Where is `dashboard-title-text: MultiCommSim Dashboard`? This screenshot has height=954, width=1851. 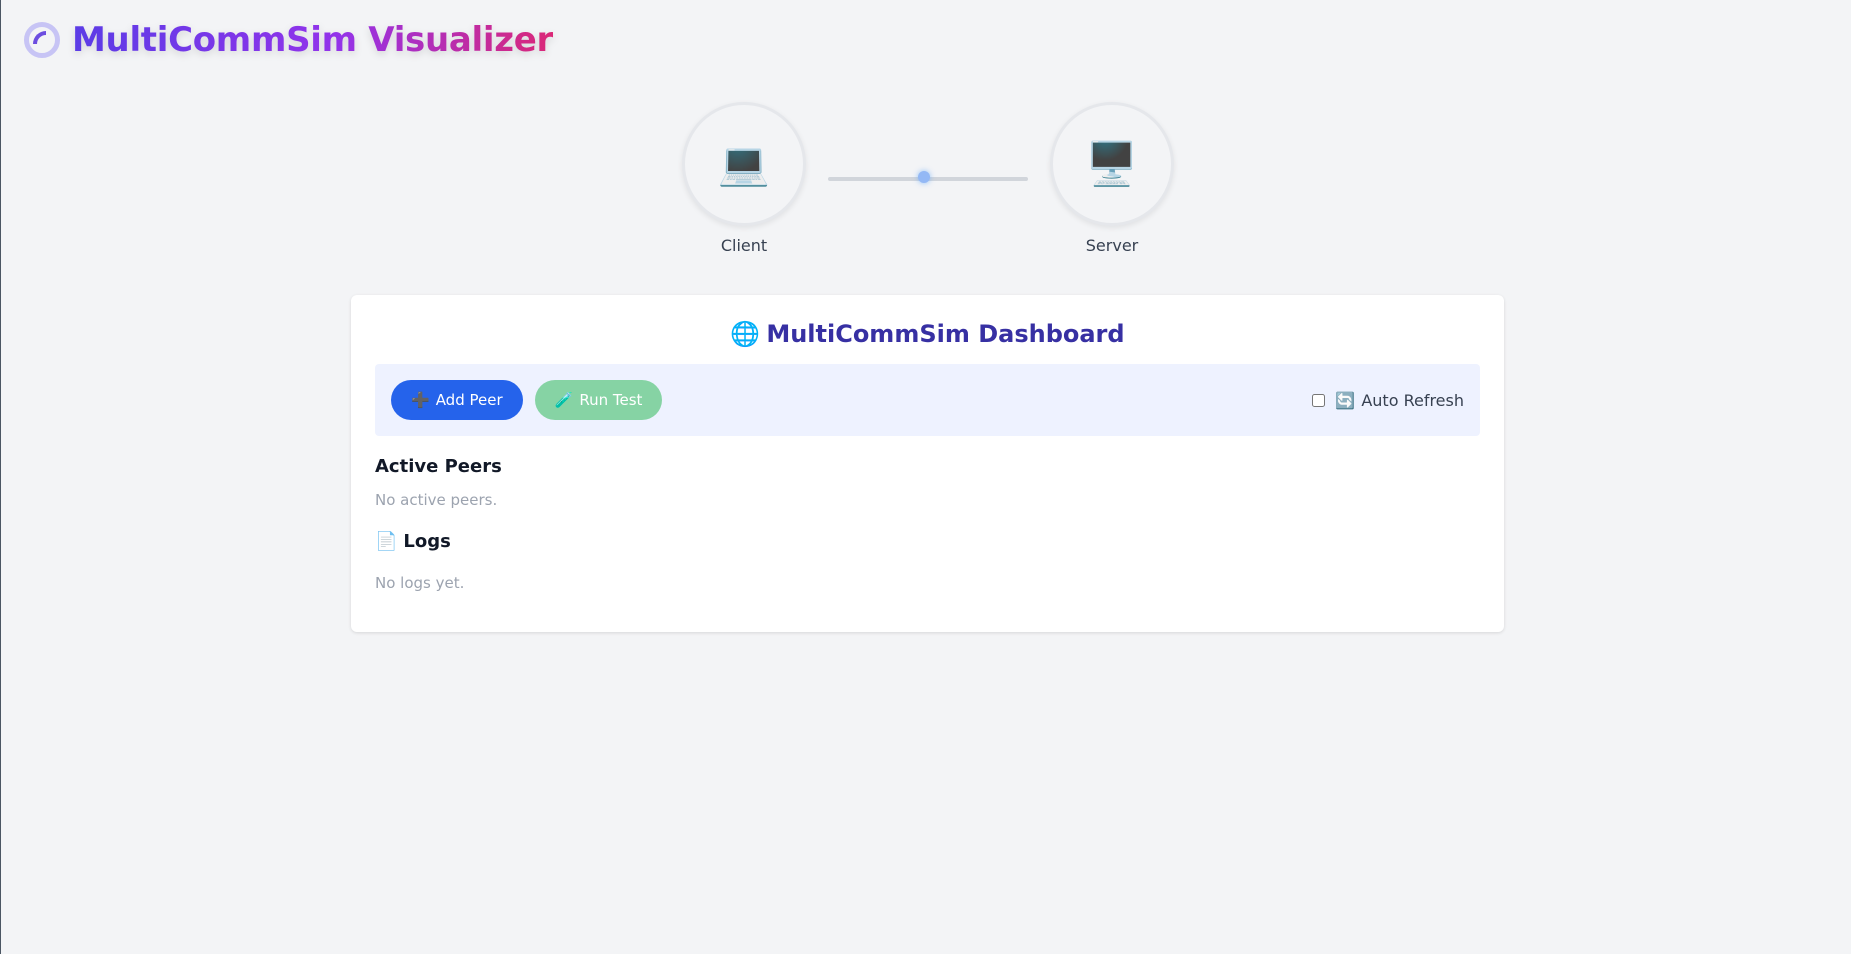
dashboard-title-text: MultiCommSim Dashboard is located at coordinates (945, 334).